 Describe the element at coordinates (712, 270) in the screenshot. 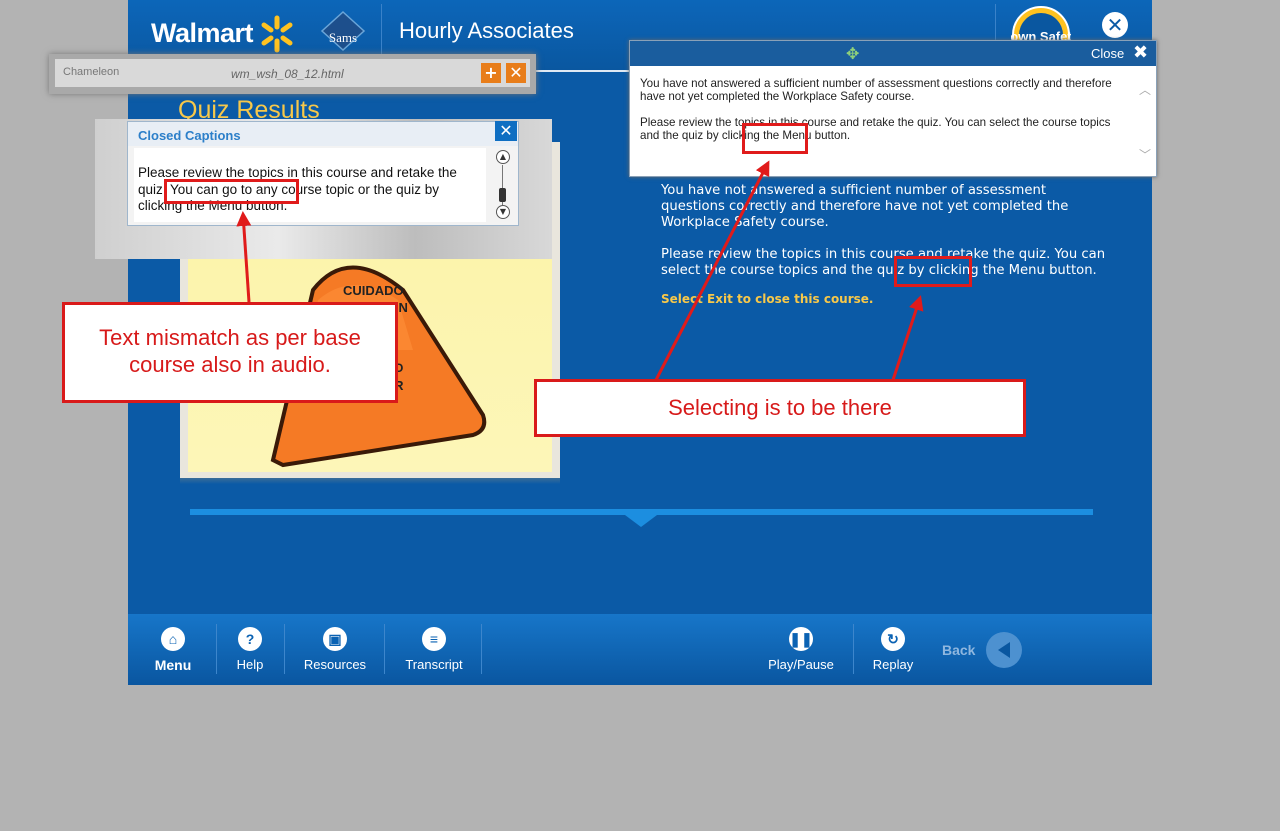

I see `arrow-to-popup` at that location.